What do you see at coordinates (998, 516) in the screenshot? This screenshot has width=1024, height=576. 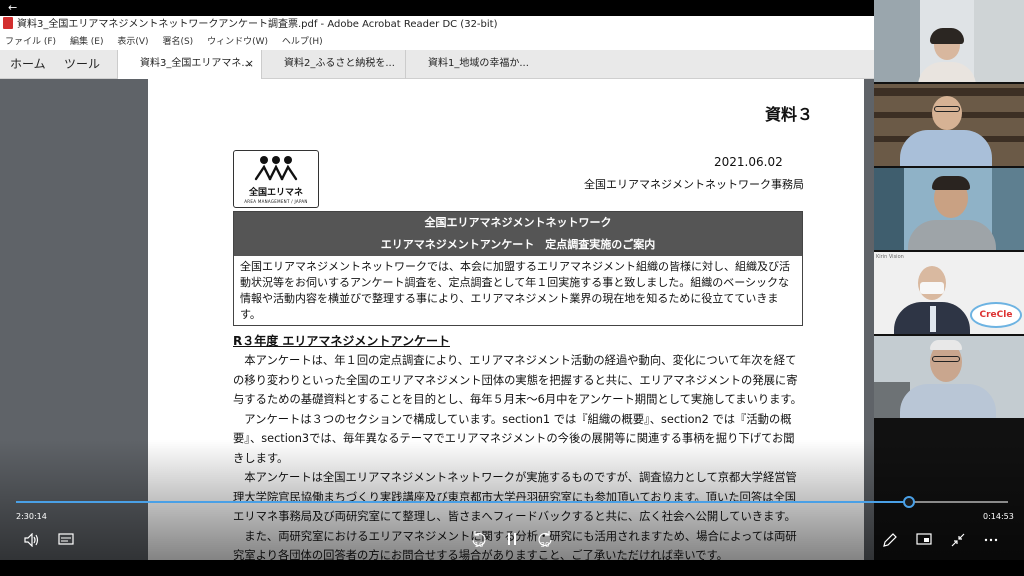 I see `remaining-time: 0:14:53` at bounding box center [998, 516].